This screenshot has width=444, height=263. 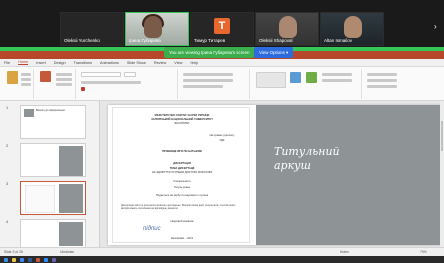 I want to click on tab-view: View, so click(x=178, y=63).